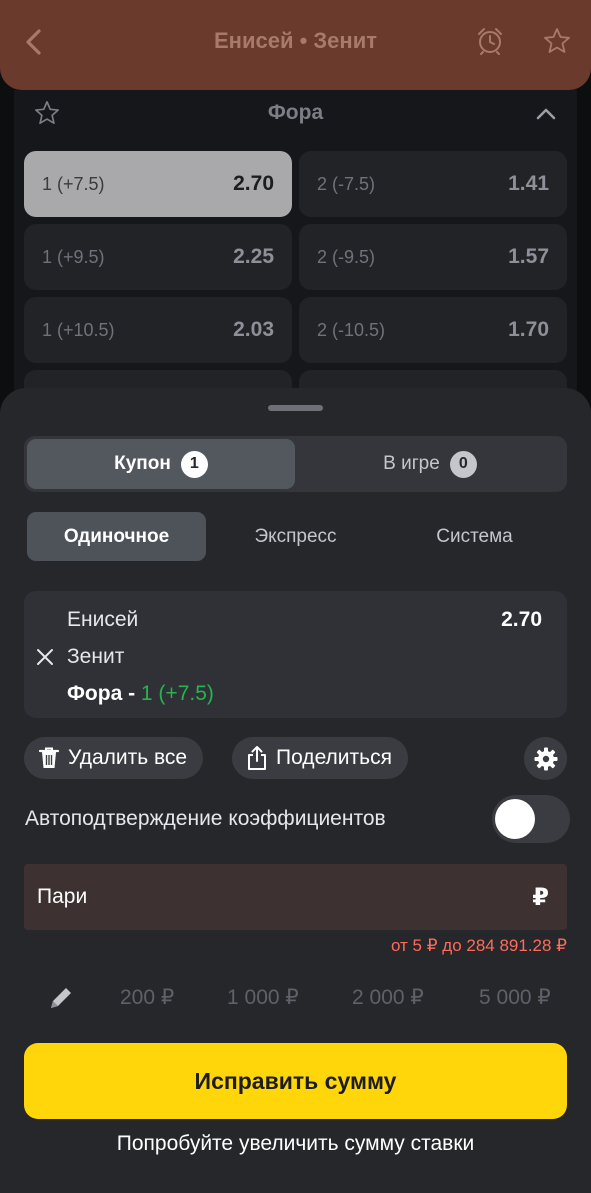 The height and width of the screenshot is (1193, 591). What do you see at coordinates (557, 41) in the screenshot?
I see `star-icon` at bounding box center [557, 41].